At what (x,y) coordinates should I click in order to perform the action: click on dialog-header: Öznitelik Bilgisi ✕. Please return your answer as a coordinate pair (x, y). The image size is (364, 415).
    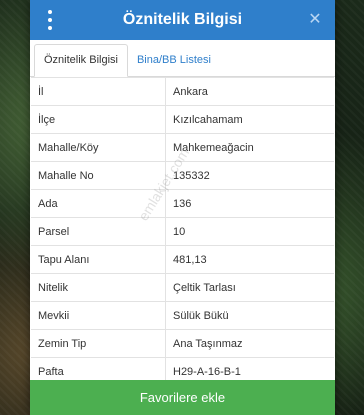
    Looking at the image, I should click on (182, 20).